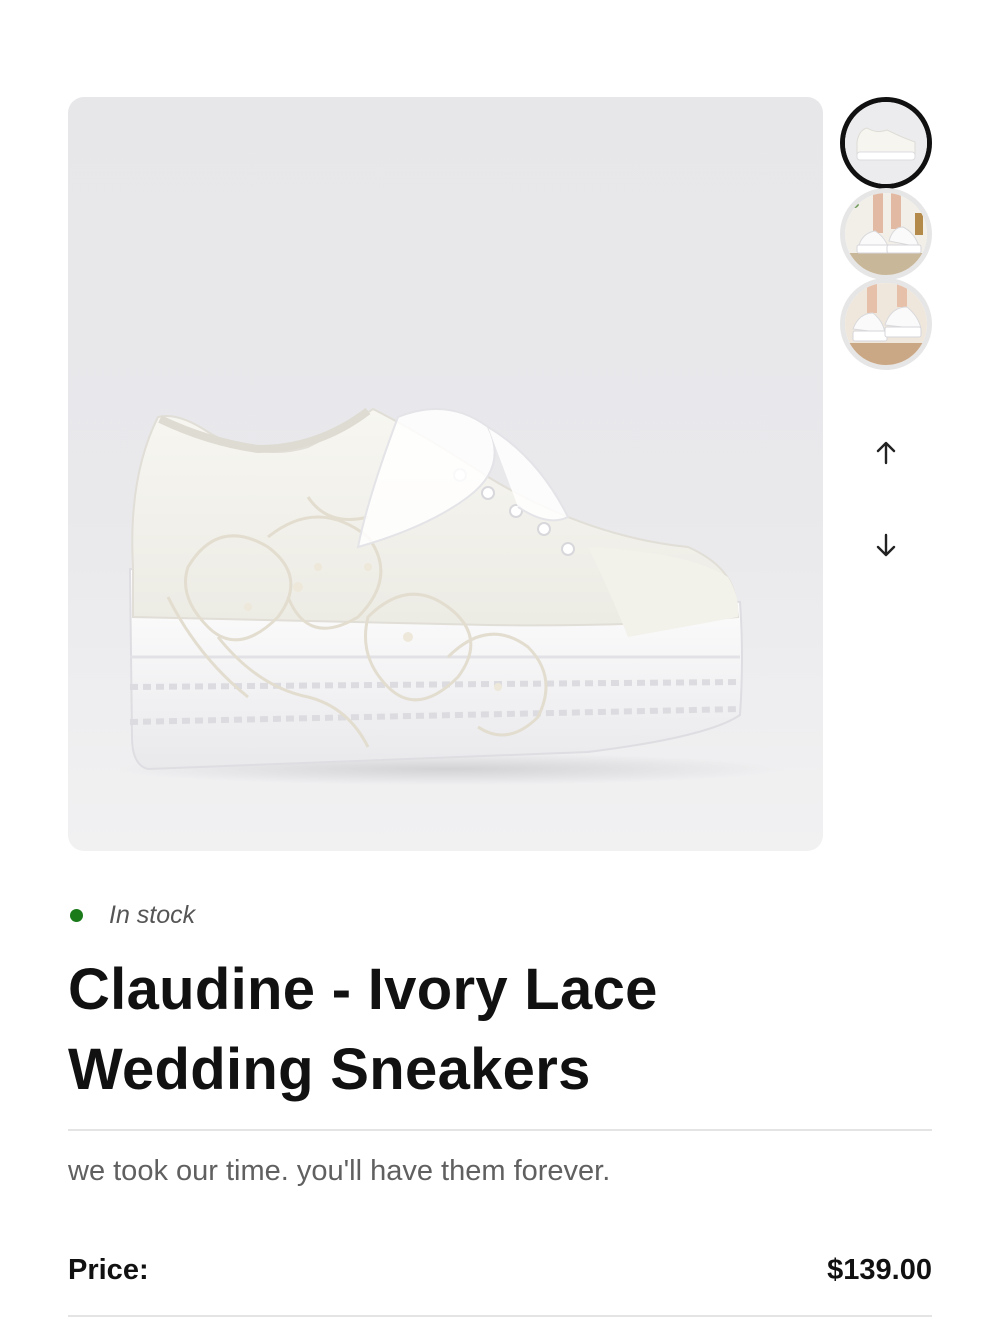  What do you see at coordinates (152, 915) in the screenshot?
I see `stock-label: In stock` at bounding box center [152, 915].